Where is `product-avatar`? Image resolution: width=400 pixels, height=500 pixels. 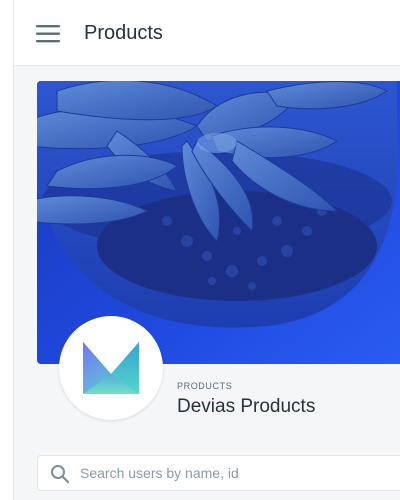 product-avatar is located at coordinates (111, 368).